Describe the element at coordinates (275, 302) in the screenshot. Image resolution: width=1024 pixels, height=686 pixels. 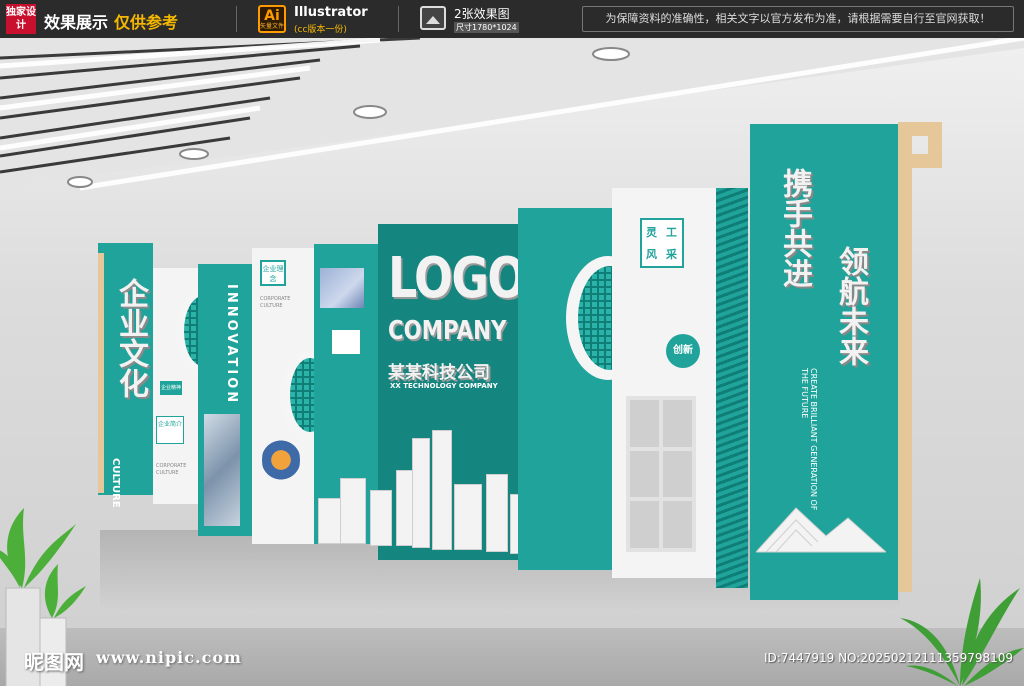
I see `corporate-culture-caption-2: CORPORATE CULTURE` at that location.